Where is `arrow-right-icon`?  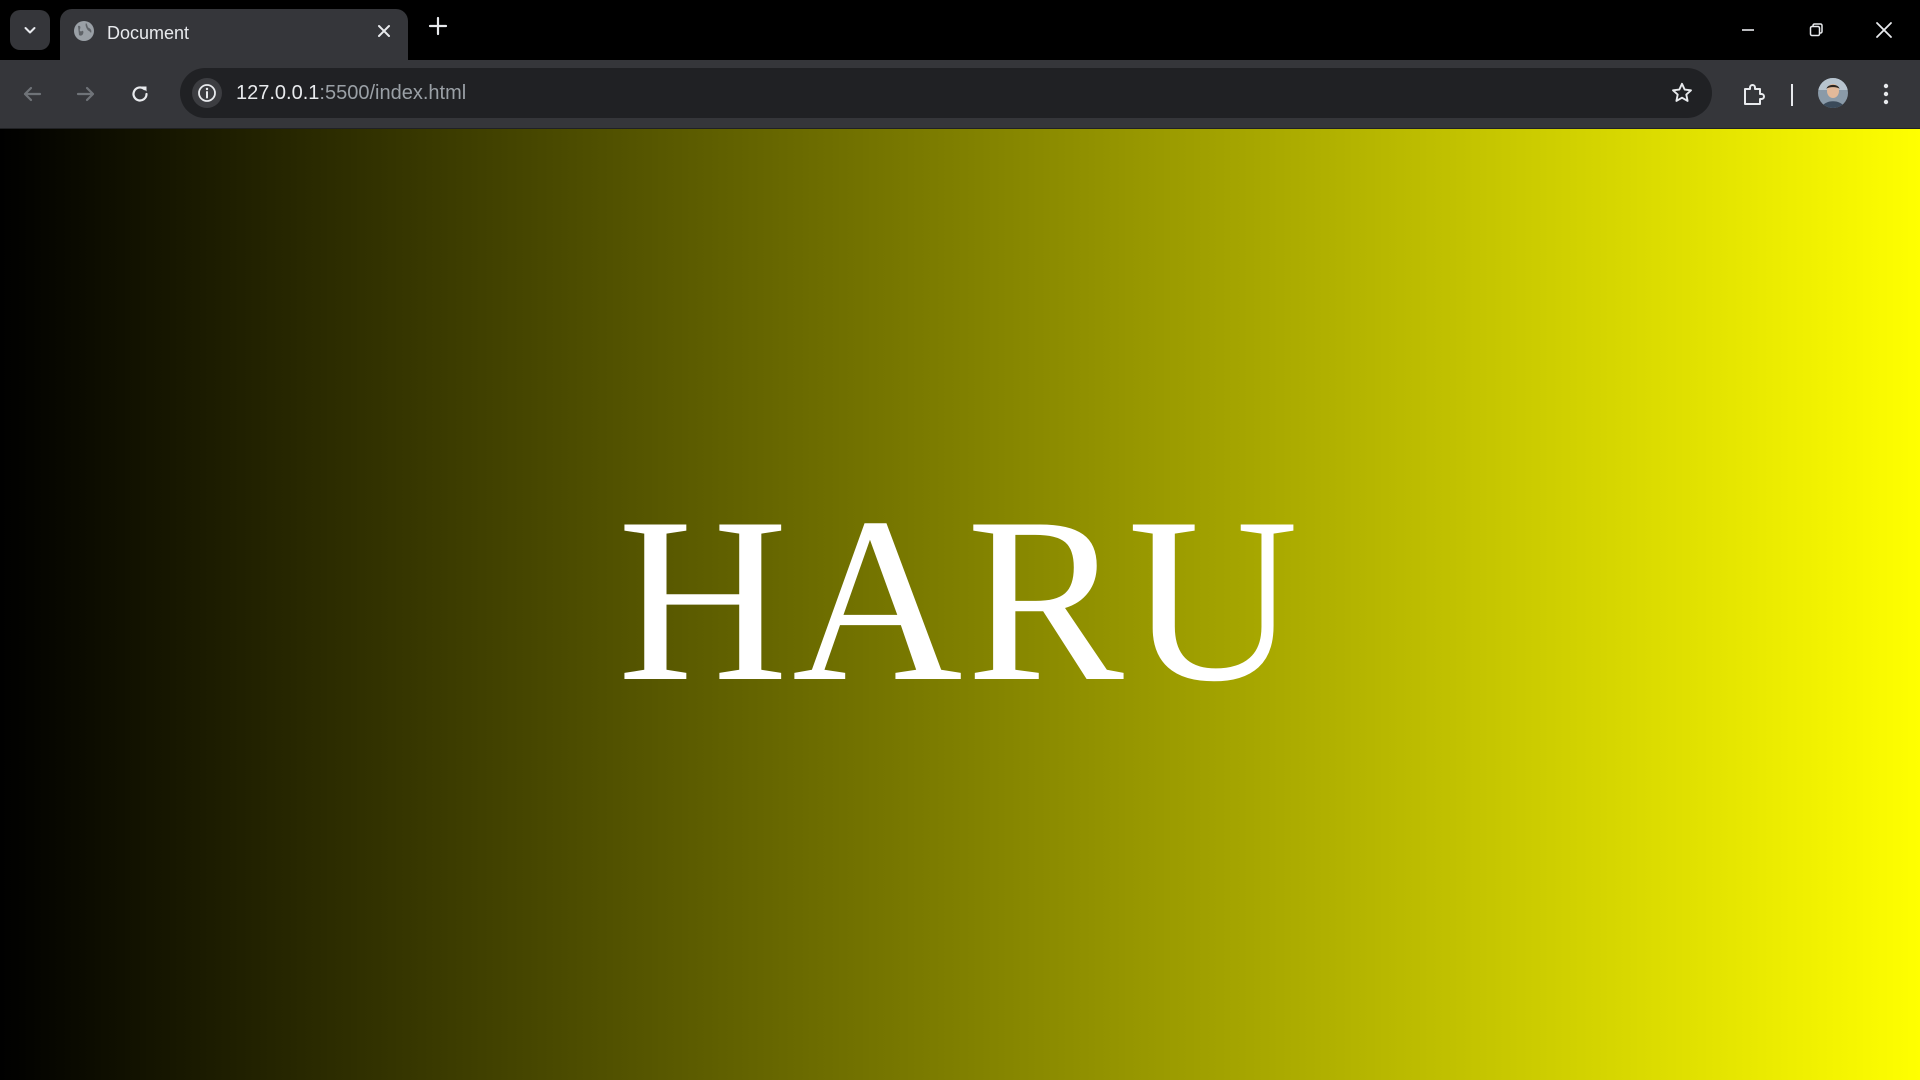 arrow-right-icon is located at coordinates (86, 94).